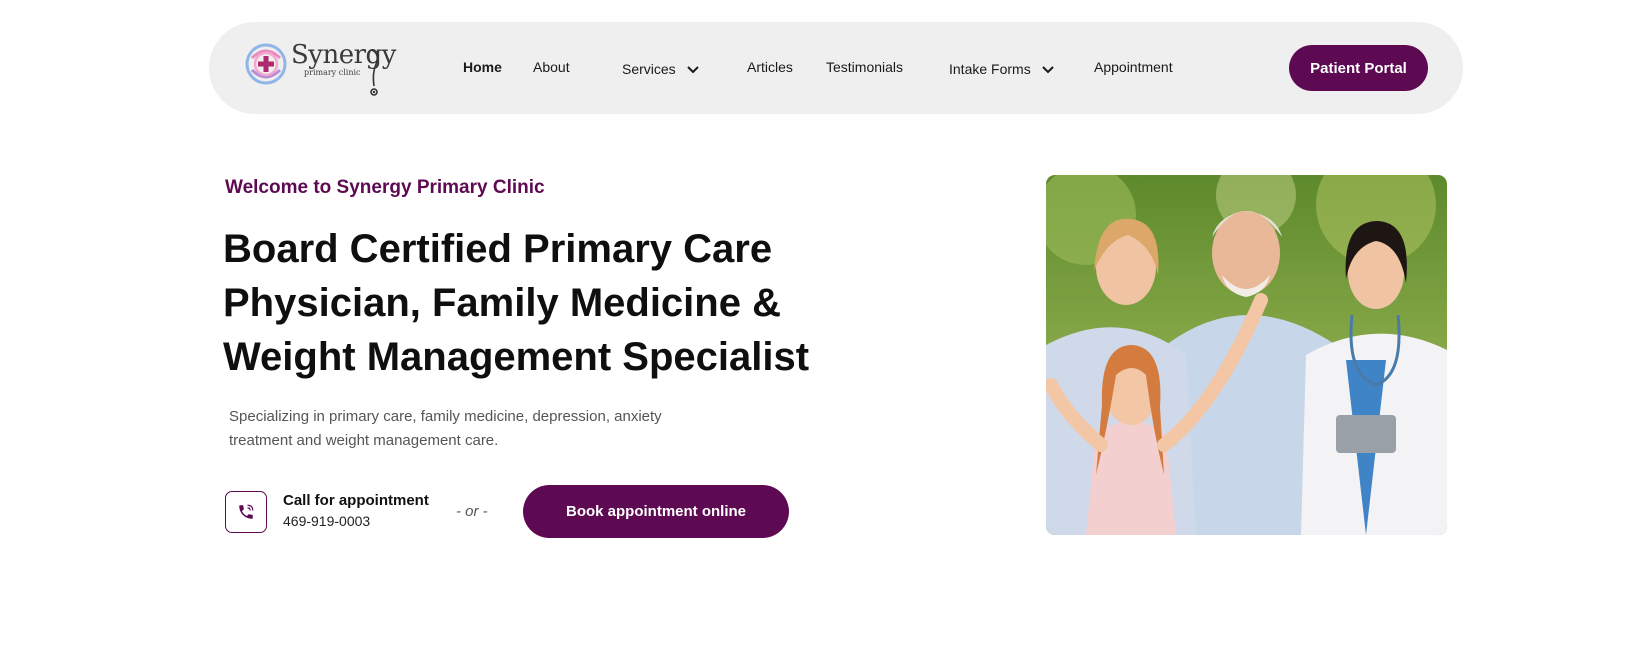 This screenshot has width=1629, height=660. I want to click on phone-icon, so click(246, 511).